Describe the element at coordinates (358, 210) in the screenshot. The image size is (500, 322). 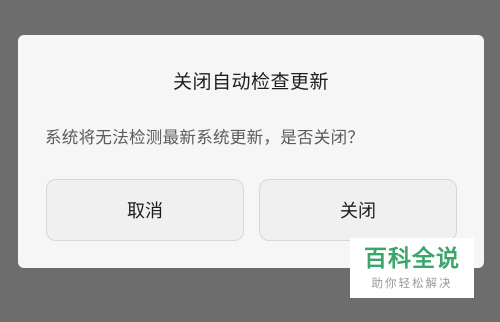
I see `close-confirm-button: 关闭` at that location.